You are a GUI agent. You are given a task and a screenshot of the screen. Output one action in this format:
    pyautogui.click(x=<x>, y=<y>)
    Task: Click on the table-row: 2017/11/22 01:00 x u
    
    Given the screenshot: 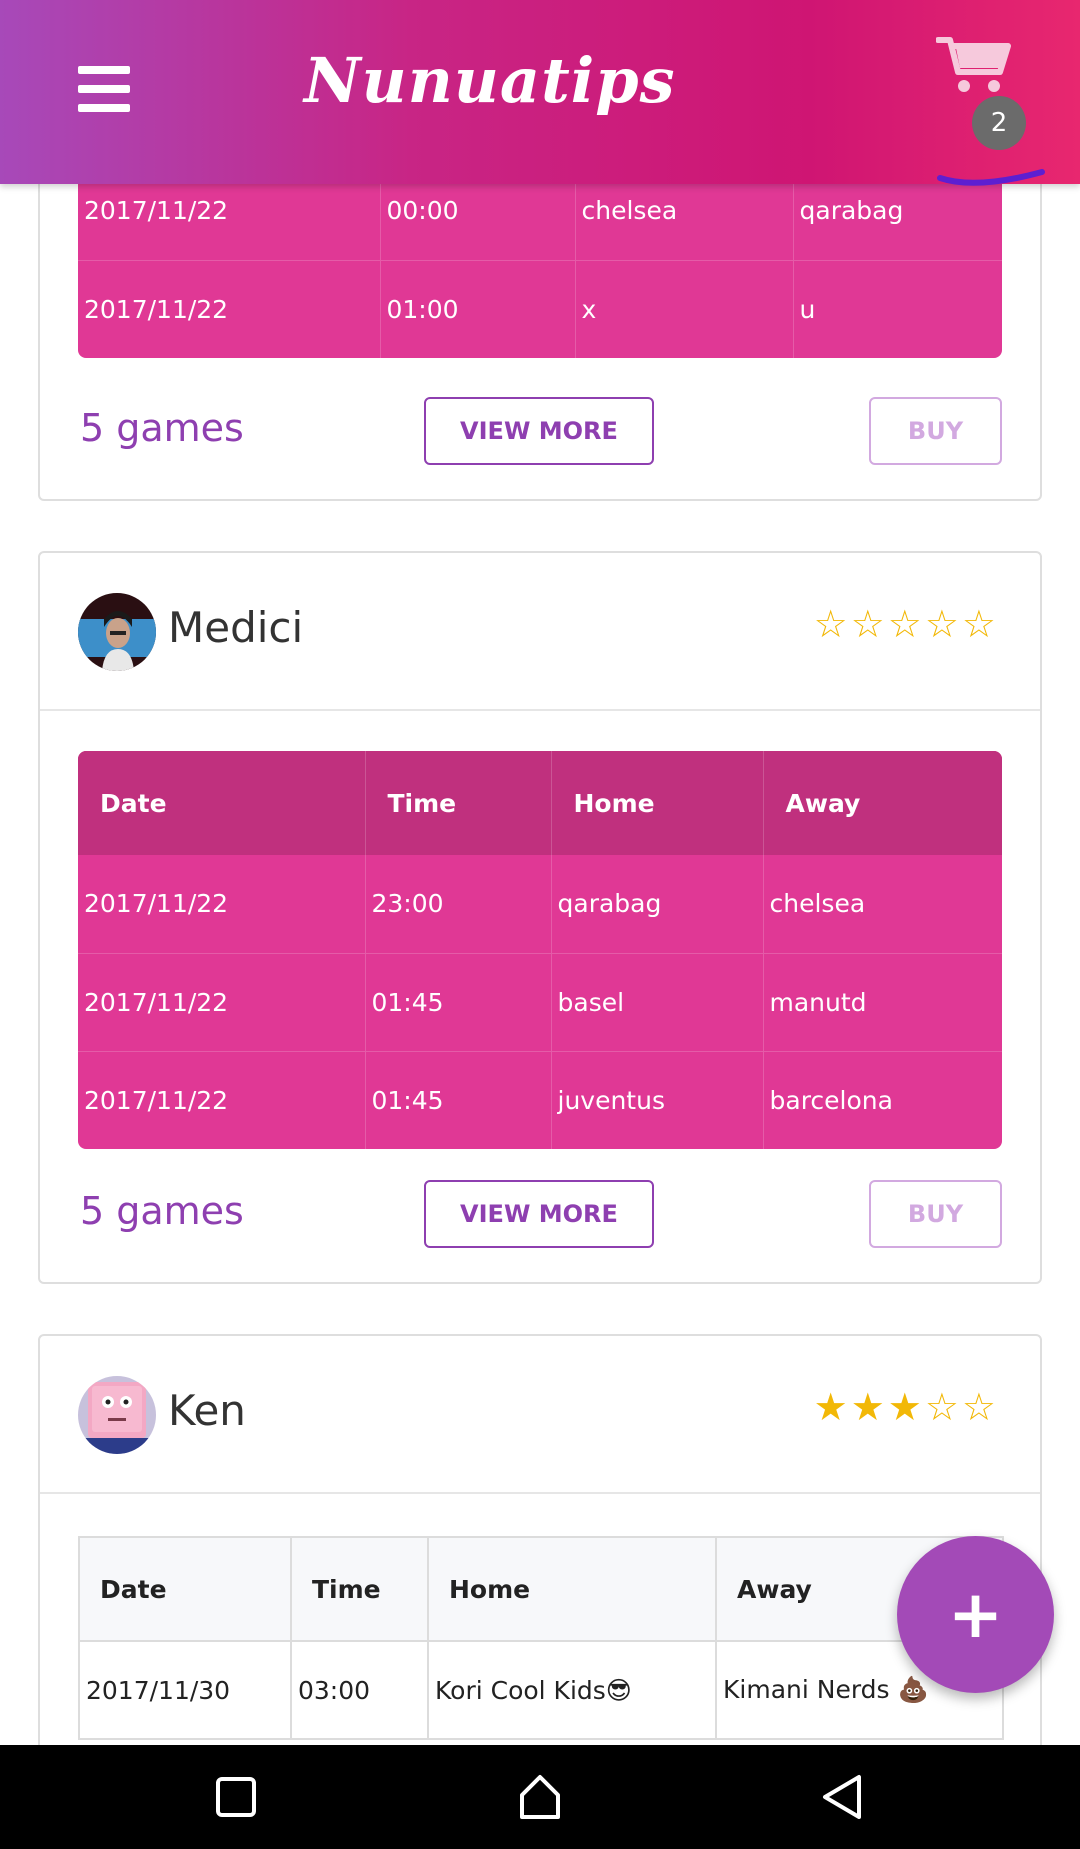 What is the action you would take?
    pyautogui.click(x=540, y=308)
    